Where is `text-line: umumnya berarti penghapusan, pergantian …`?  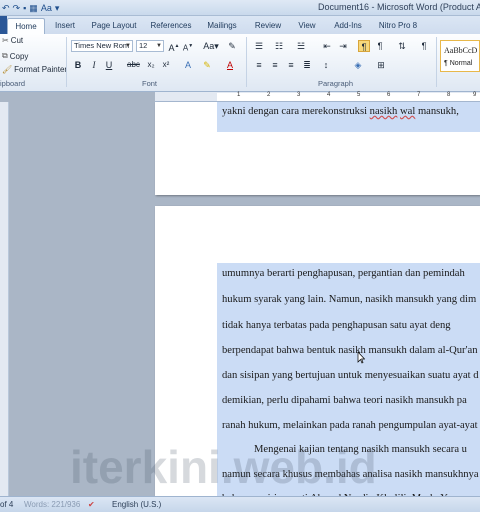
text-line: umumnya berarti penghapusan, pergantian … is located at coordinates (343, 273).